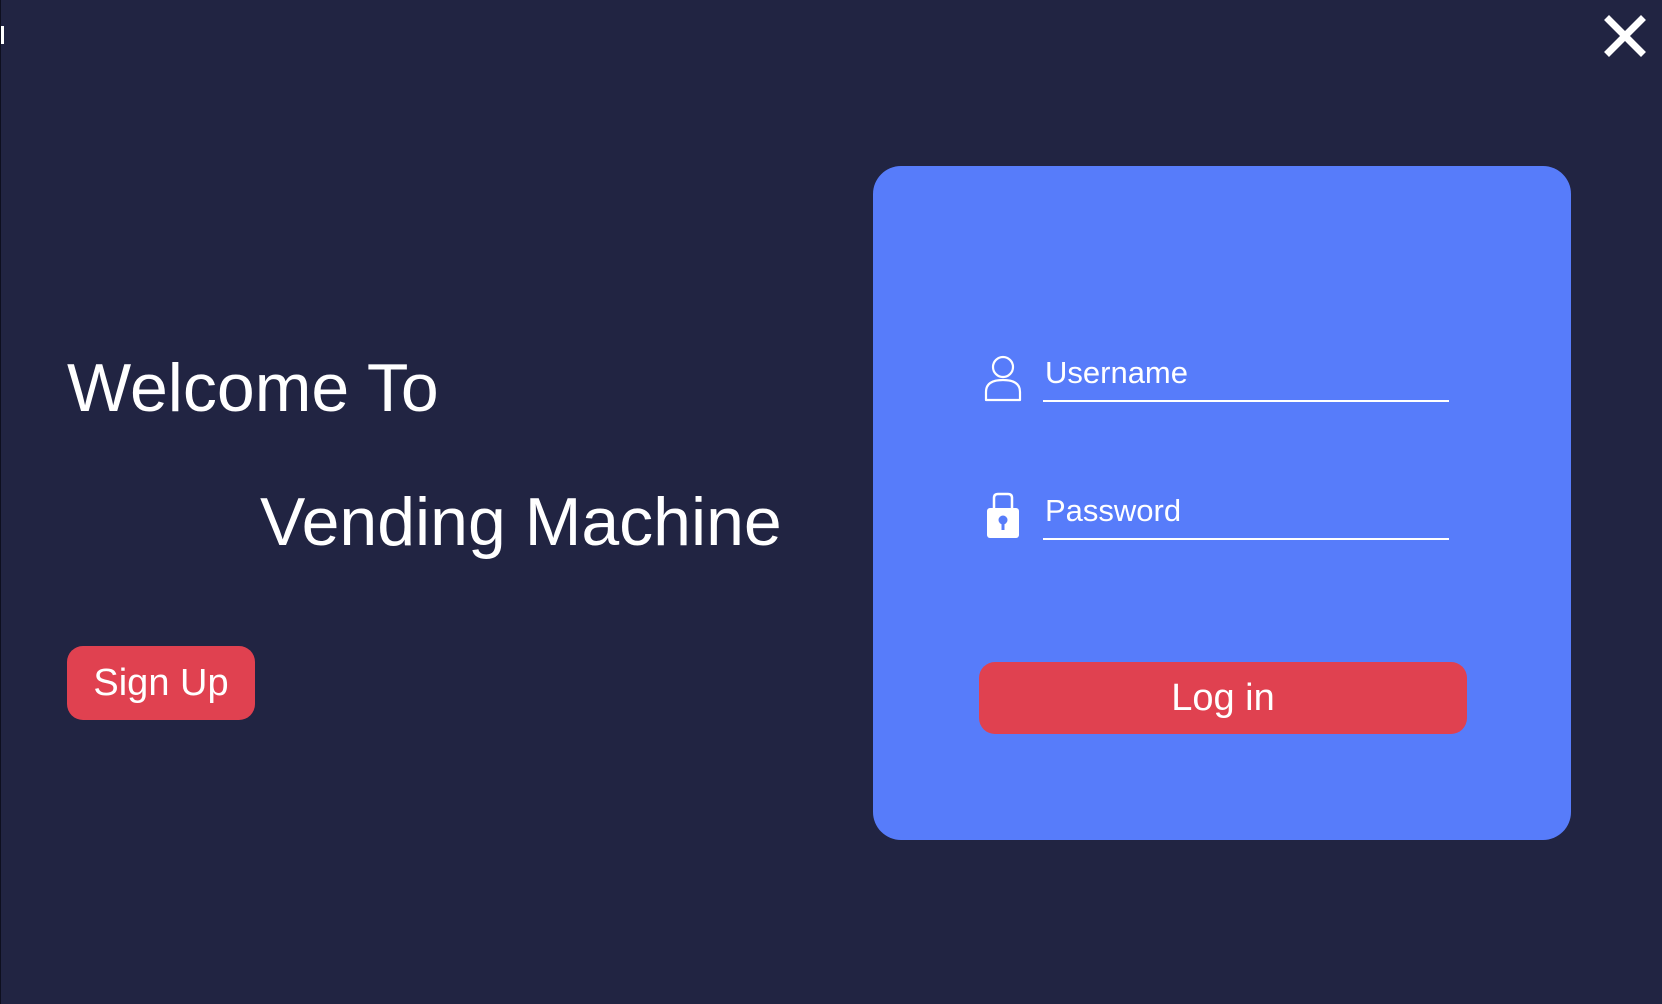  Describe the element at coordinates (1223, 698) in the screenshot. I see `log-in-button: Log in` at that location.